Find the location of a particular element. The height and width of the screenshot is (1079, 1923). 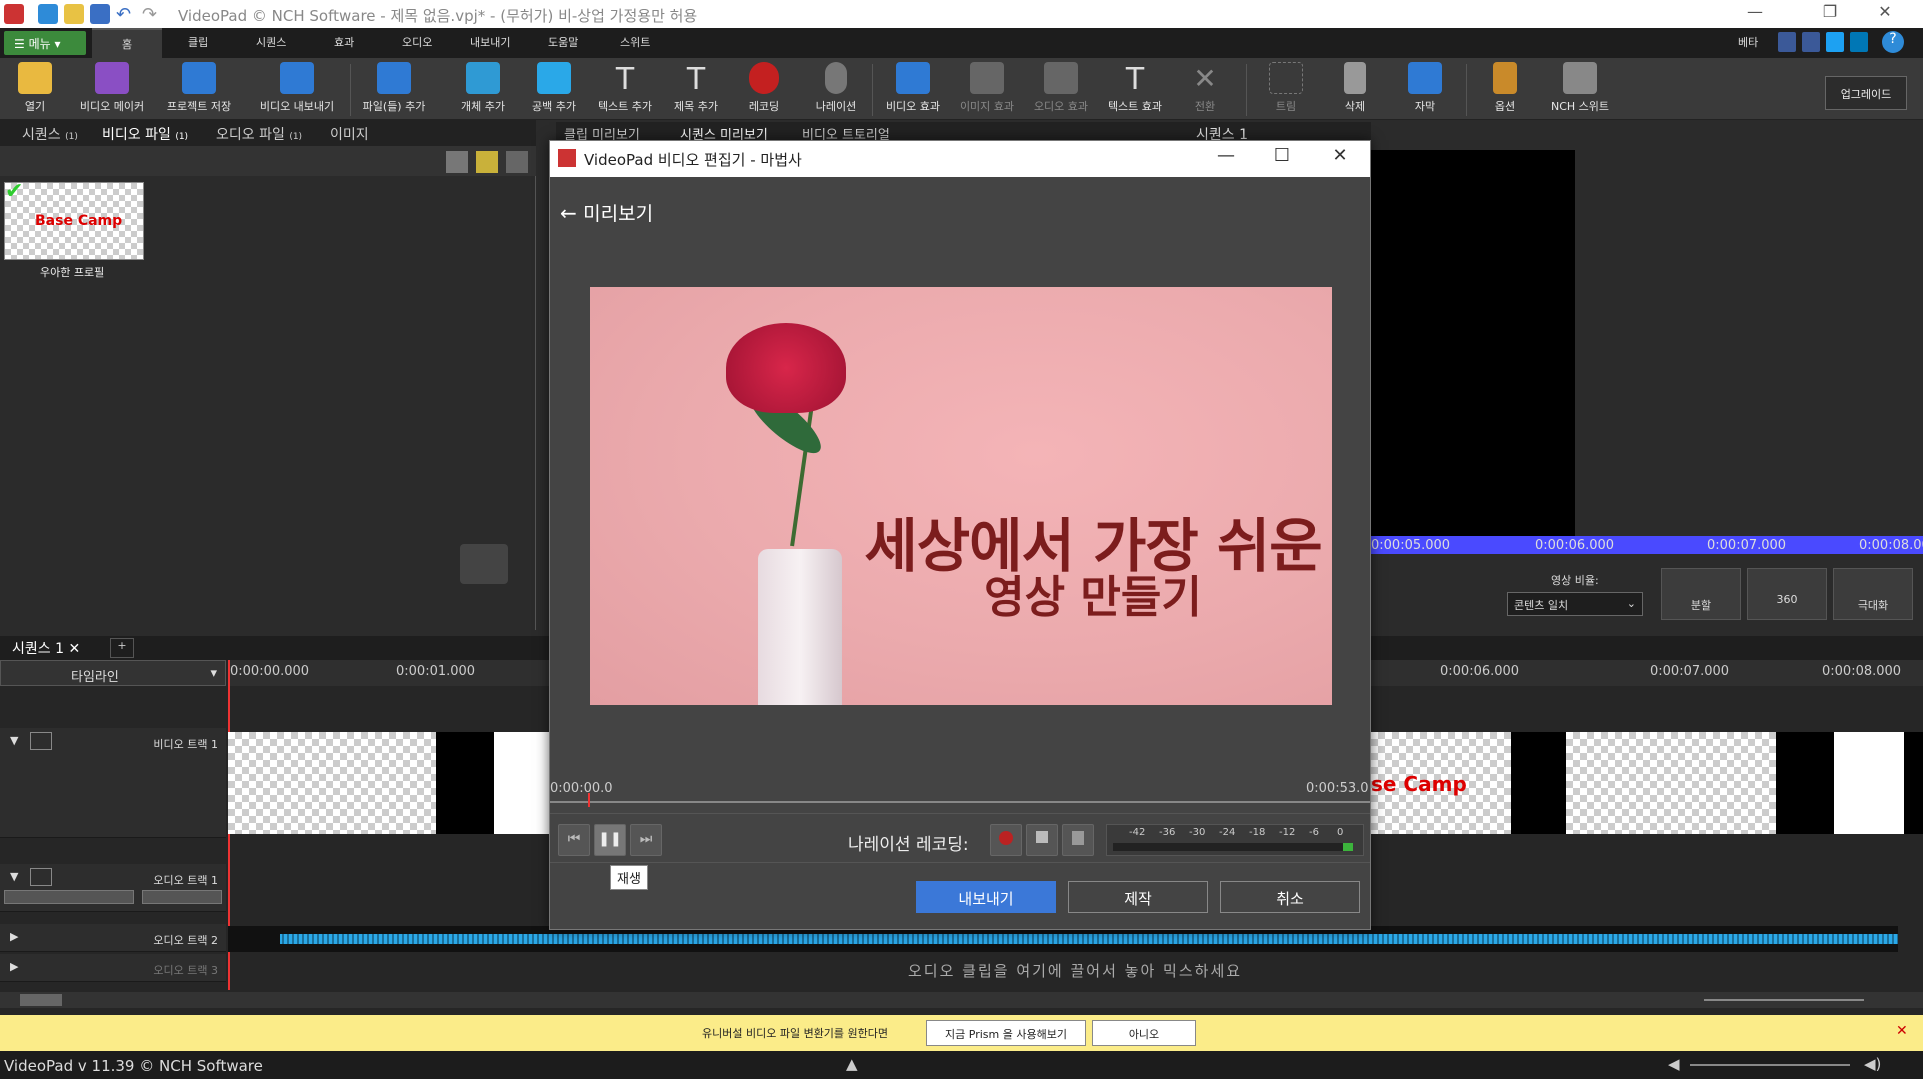

tab-sequence-1: 시퀀스 1 ✕ is located at coordinates (46, 648).